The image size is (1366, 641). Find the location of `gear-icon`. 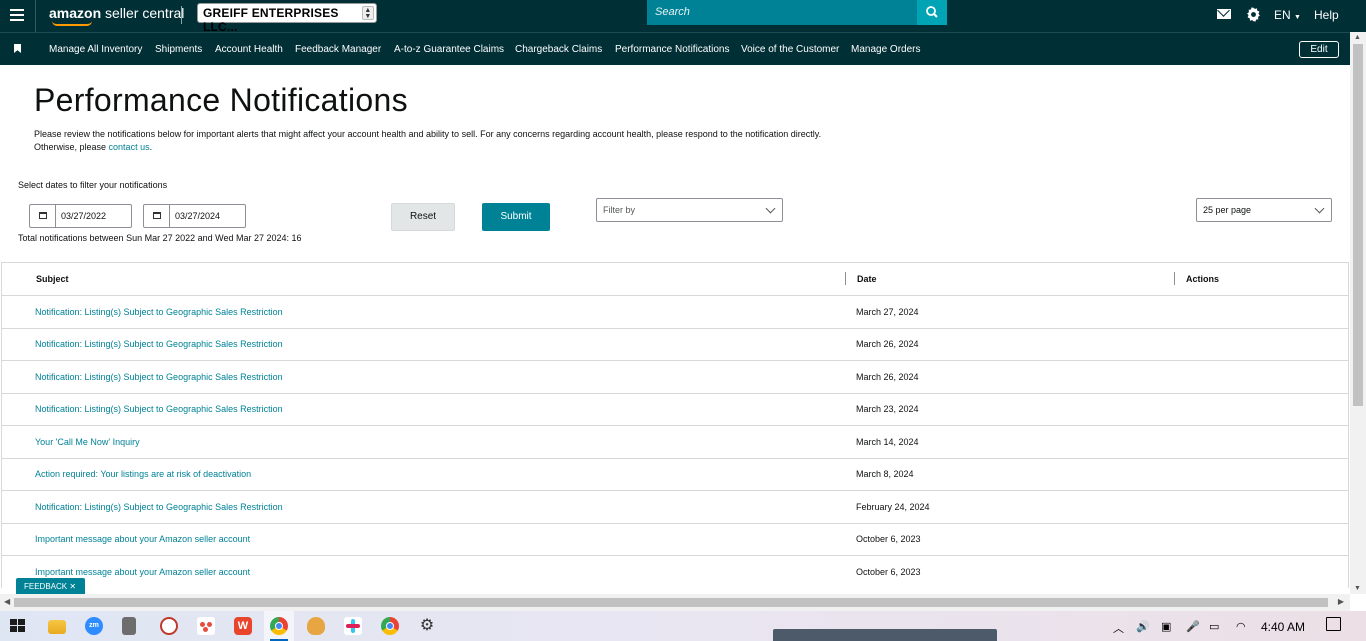

gear-icon is located at coordinates (1253, 14).